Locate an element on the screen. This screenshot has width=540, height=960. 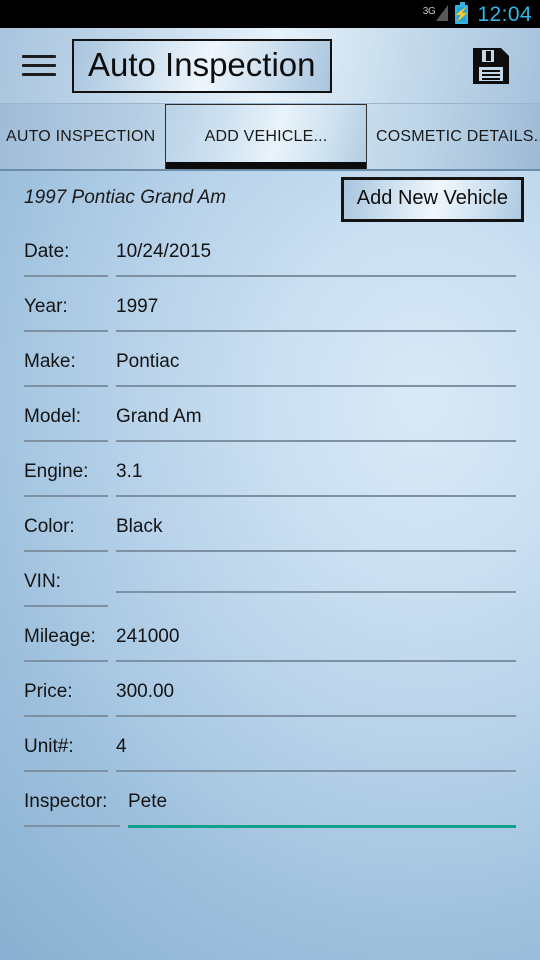
field-row-make: Make: Pontiac is located at coordinates (270, 366).